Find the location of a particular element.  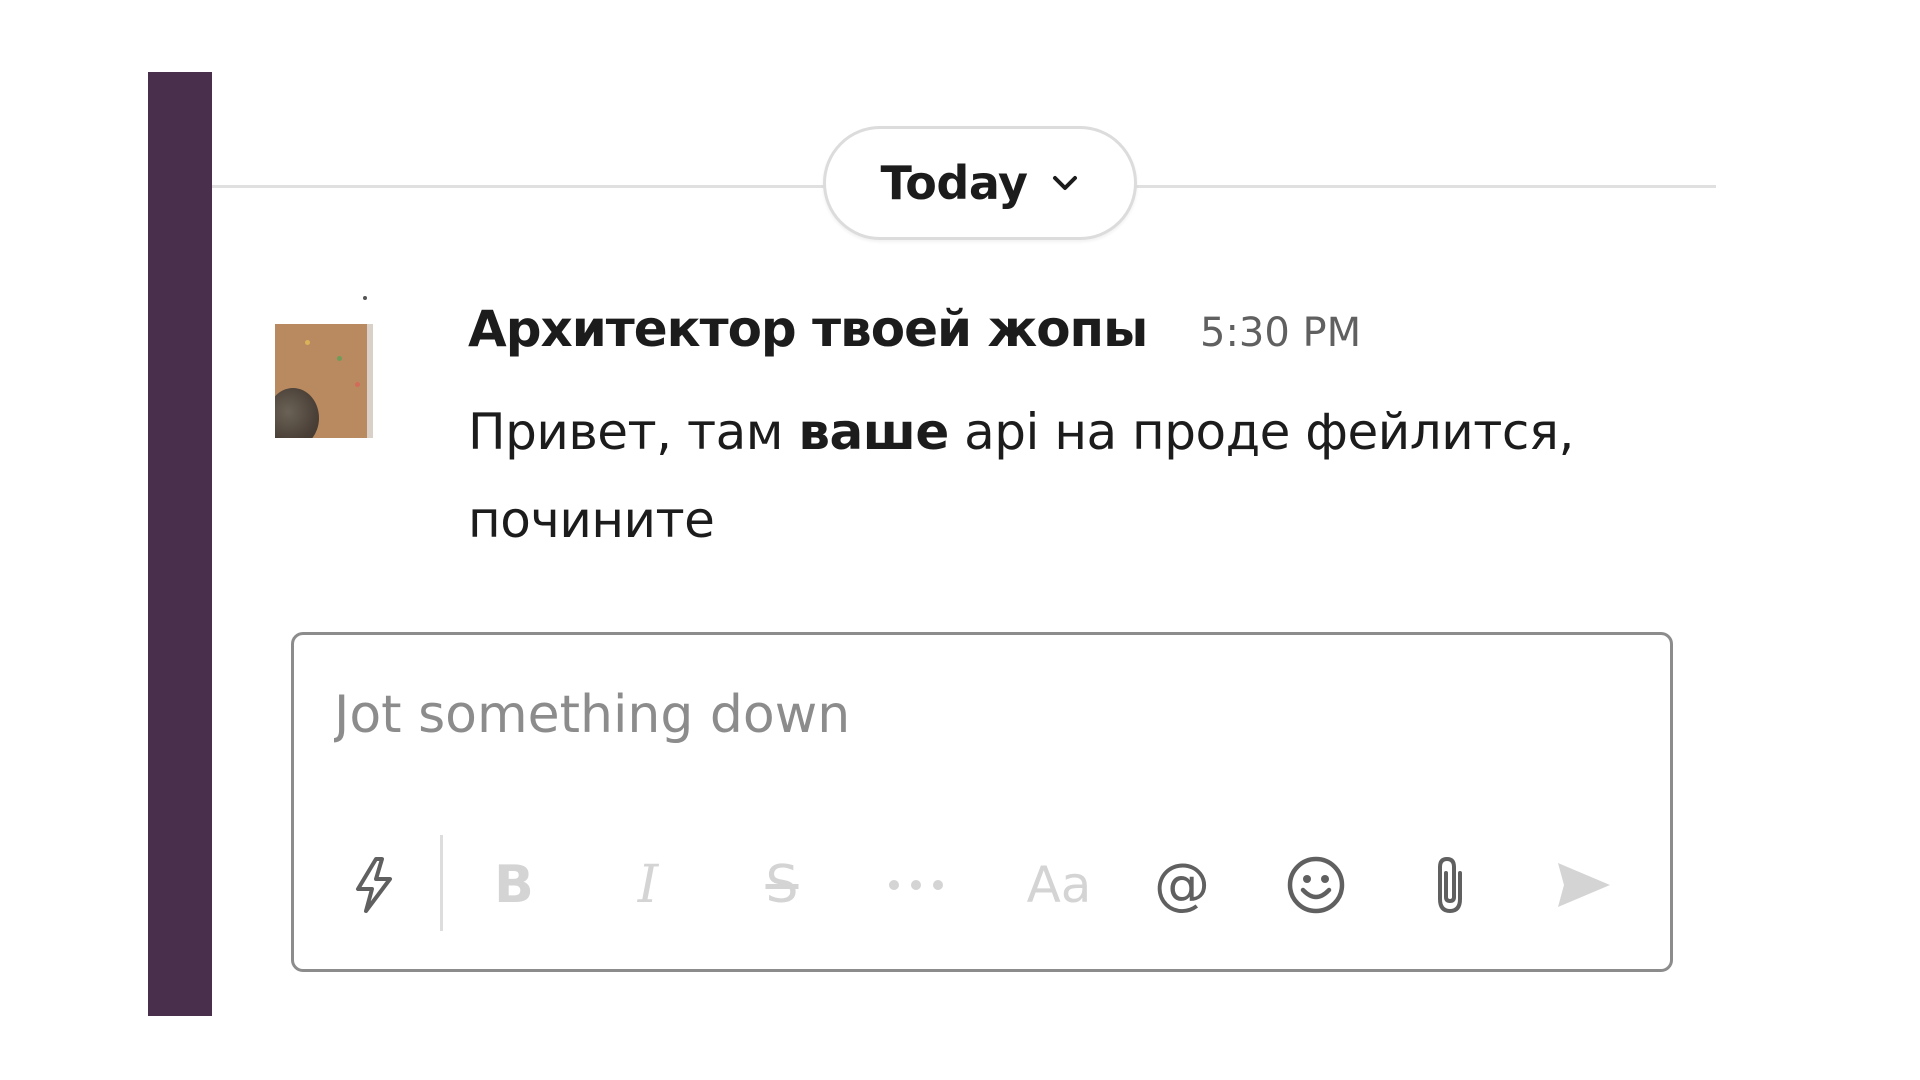

day-divider-label: Today is located at coordinates (954, 183).